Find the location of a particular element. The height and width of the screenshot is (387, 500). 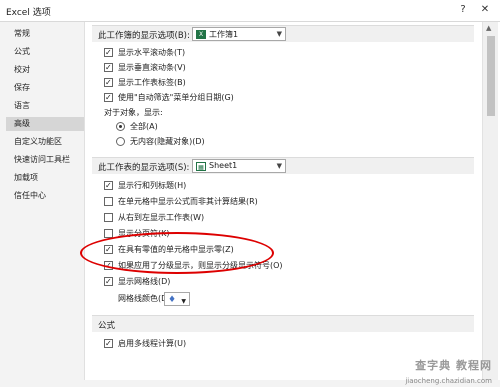

workbook-display-section: 此工作簿的显示选项(B): X 工作簿1 ▼ is located at coordinates (283, 33).